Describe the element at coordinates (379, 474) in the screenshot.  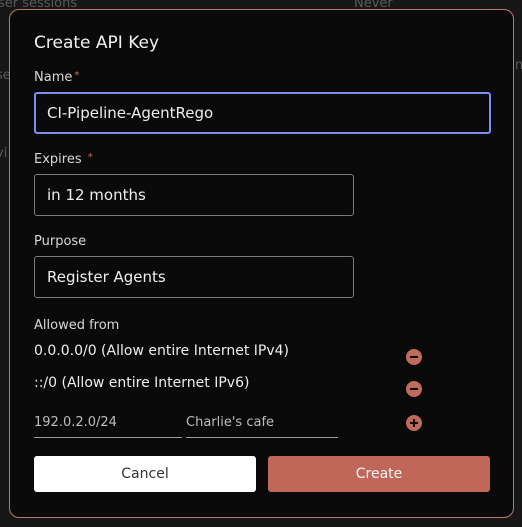
I see `create-button: Create` at that location.